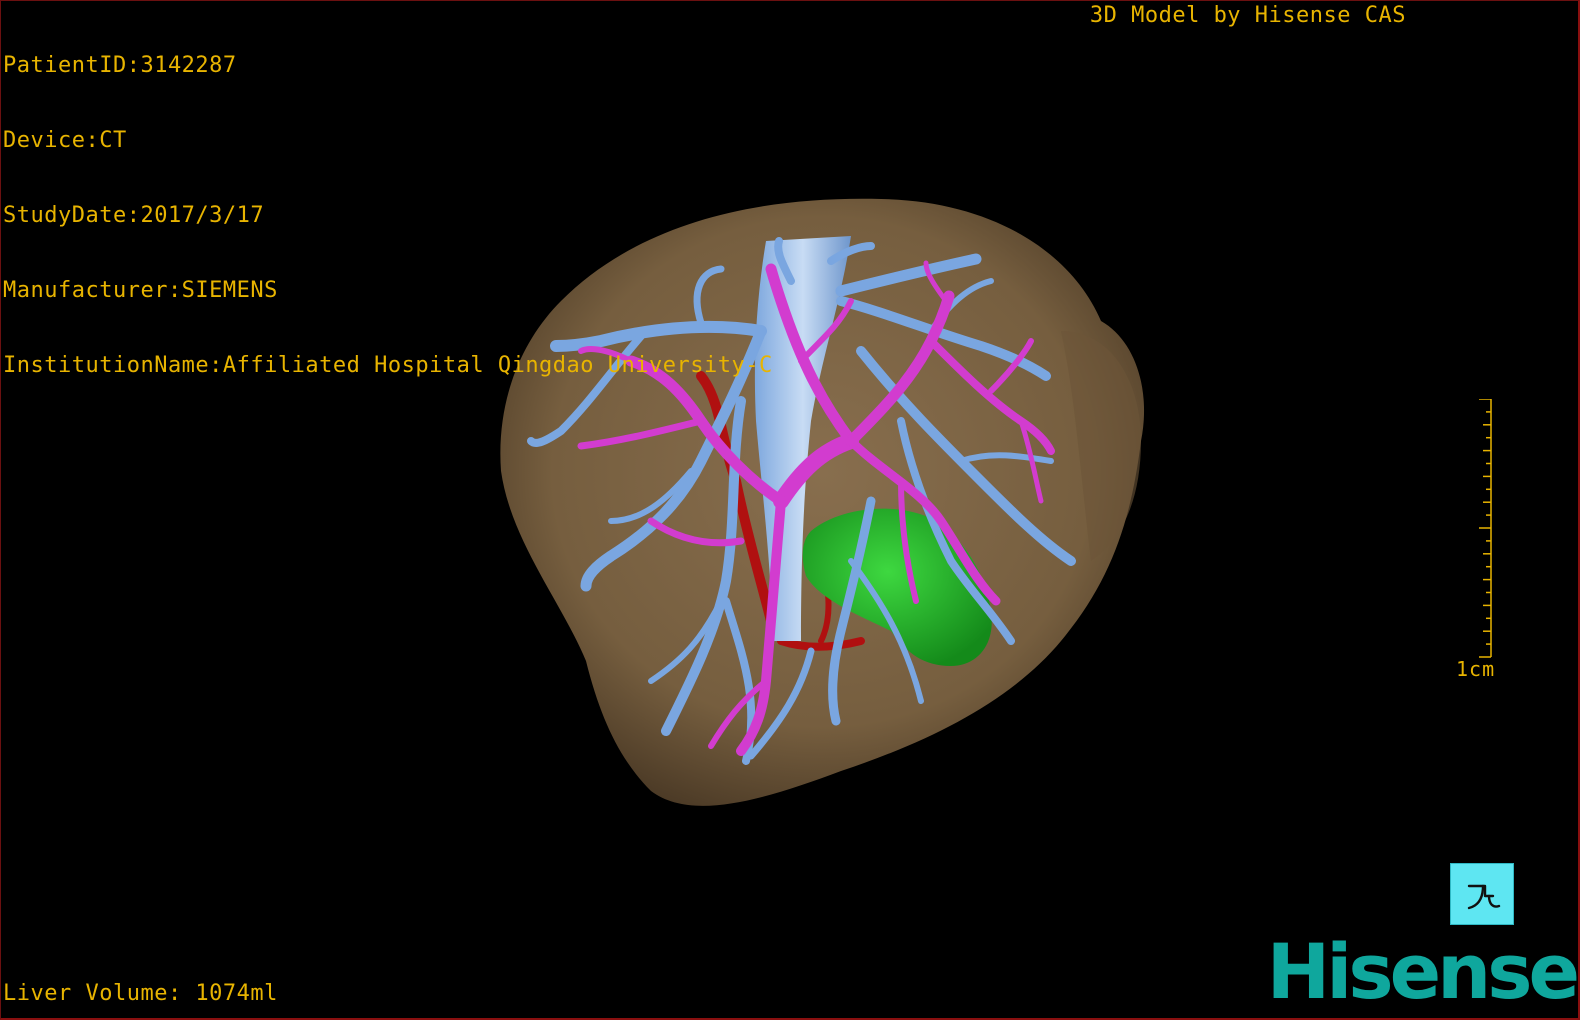  I want to click on liver-volume: Liver Volume: 1074ml, so click(140, 993).